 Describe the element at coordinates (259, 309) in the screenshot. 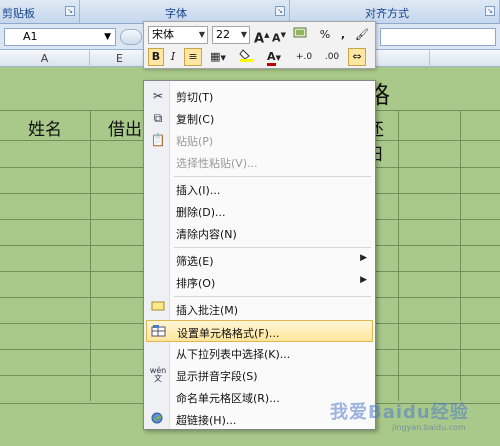

I see `menu-item-insert-comment: 插入批注(M)` at that location.